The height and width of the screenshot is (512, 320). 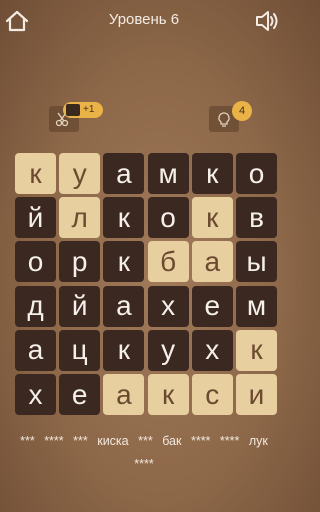 I want to click on letter-tile: р, so click(x=80, y=262).